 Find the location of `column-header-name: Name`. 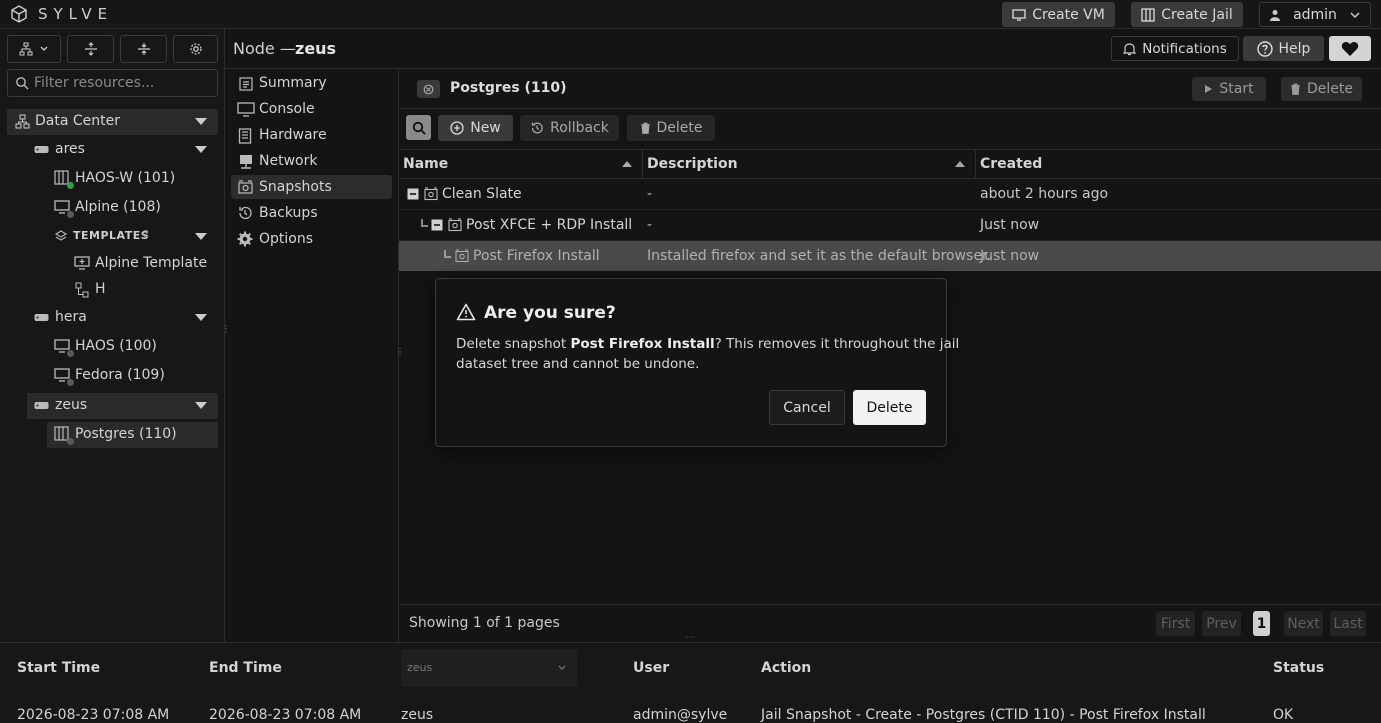

column-header-name: Name is located at coordinates (425, 164).